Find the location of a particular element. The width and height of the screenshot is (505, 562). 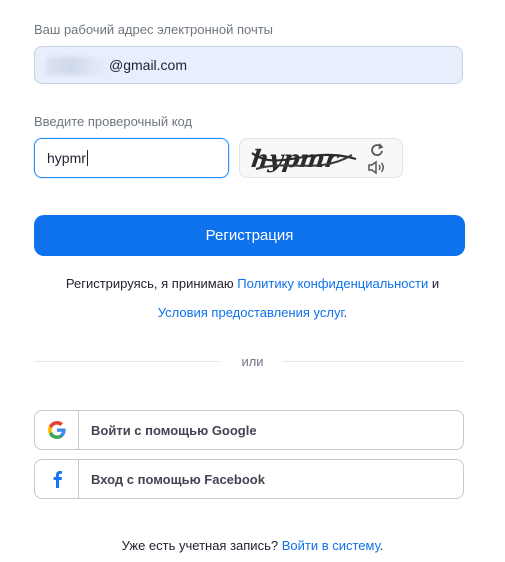

google-signin-label: Войти с помощью Google is located at coordinates (174, 430).